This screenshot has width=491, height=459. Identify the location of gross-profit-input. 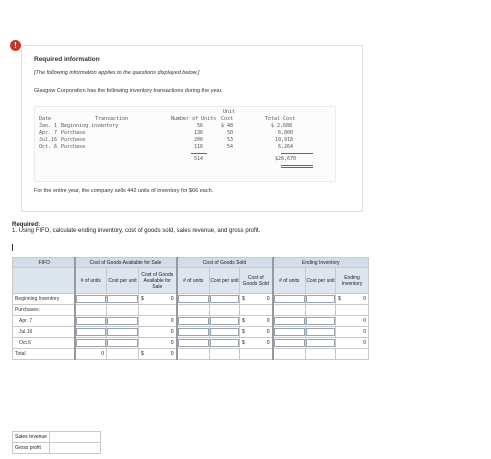
(74, 448).